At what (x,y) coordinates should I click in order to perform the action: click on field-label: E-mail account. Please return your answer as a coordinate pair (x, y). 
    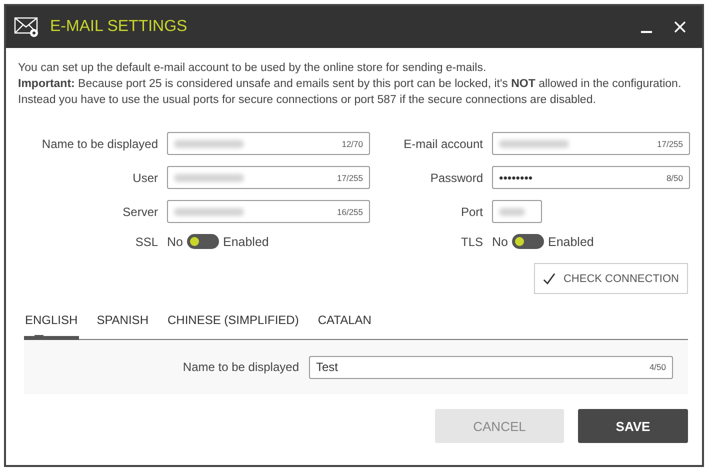
    Looking at the image, I should click on (442, 143).